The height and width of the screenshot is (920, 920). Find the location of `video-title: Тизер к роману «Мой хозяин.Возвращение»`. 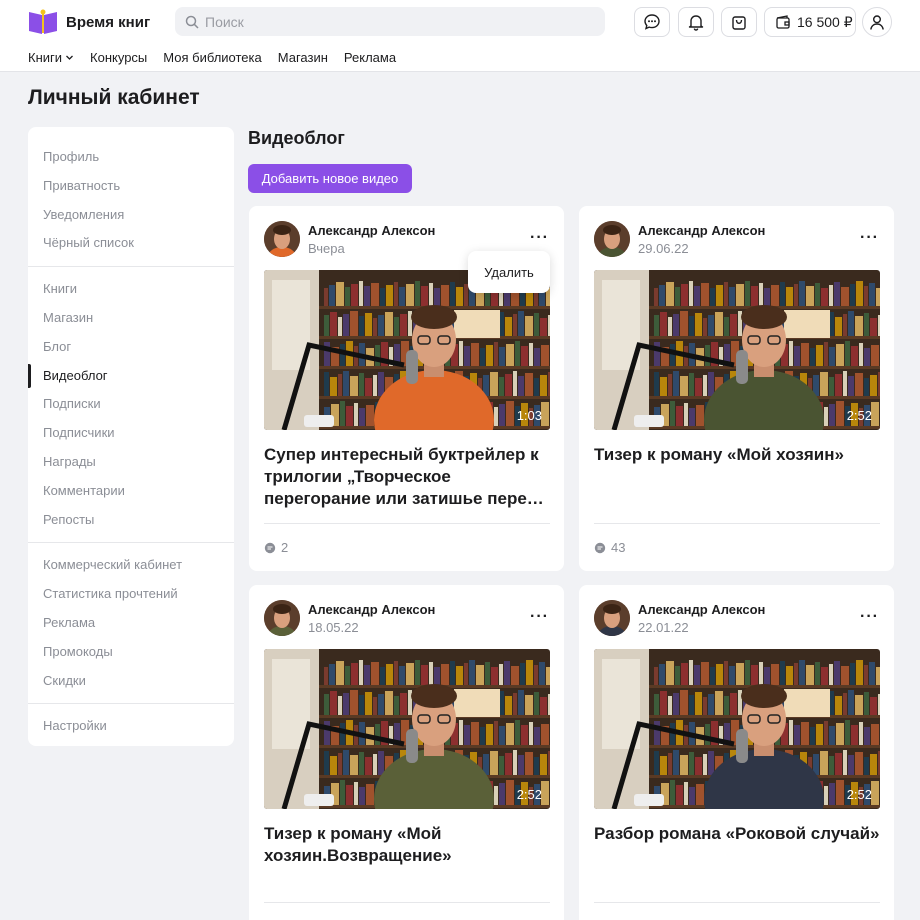

video-title: Тизер к роману «Мой хозяин.Возвращение» is located at coordinates (407, 845).